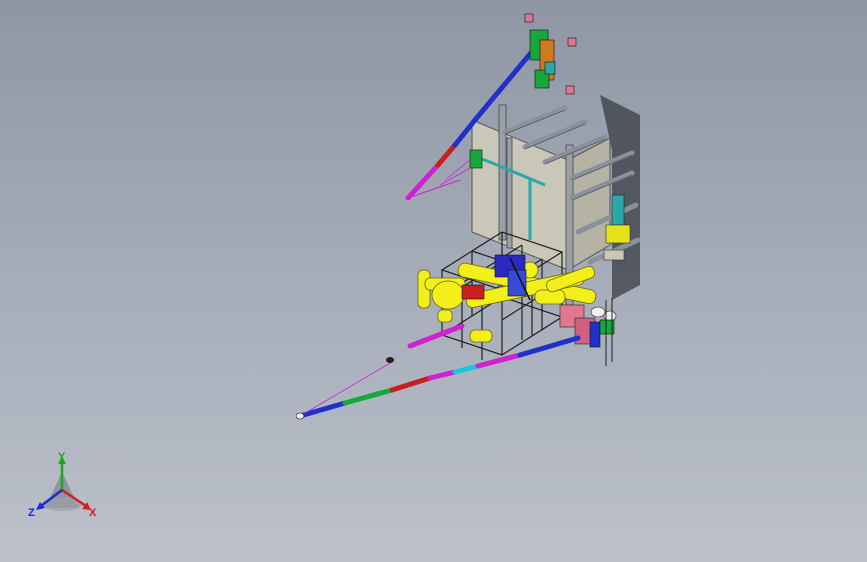 Image resolution: width=867 pixels, height=562 pixels. Describe the element at coordinates (390, 360) in the screenshot. I see `floating-nozzle` at that location.